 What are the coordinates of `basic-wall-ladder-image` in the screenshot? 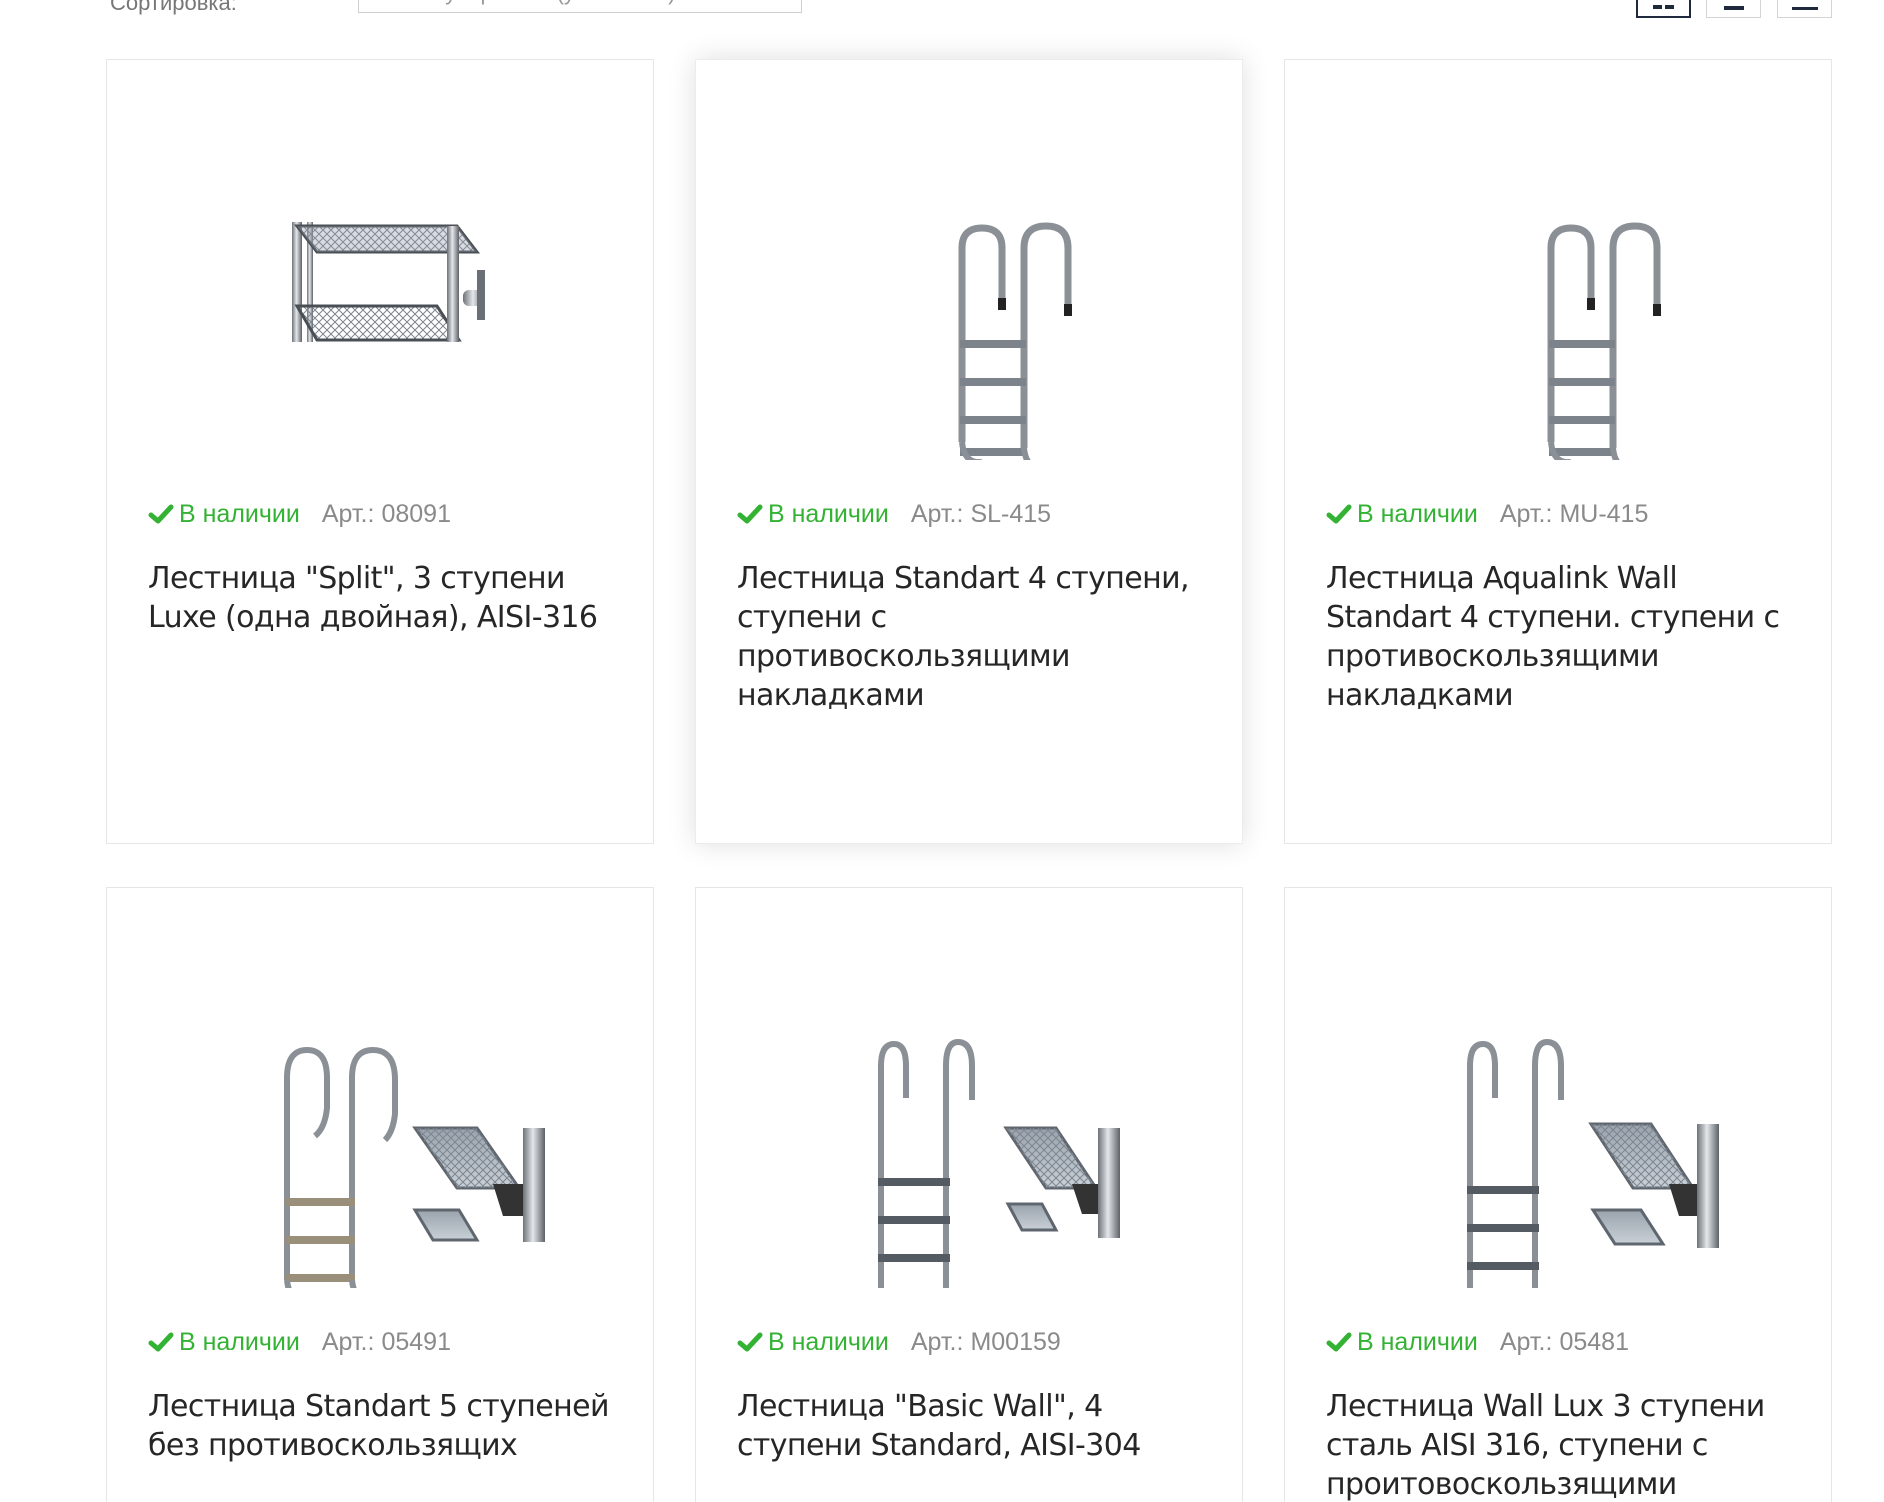 It's located at (969, 1123).